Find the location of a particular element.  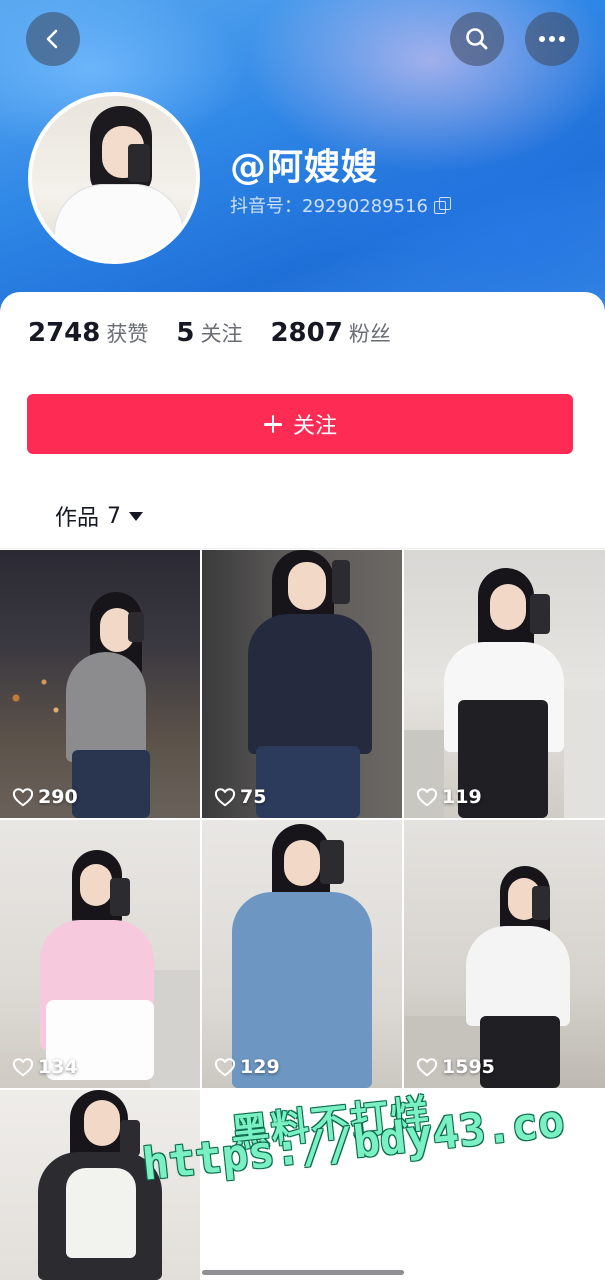

back-button is located at coordinates (53, 39).